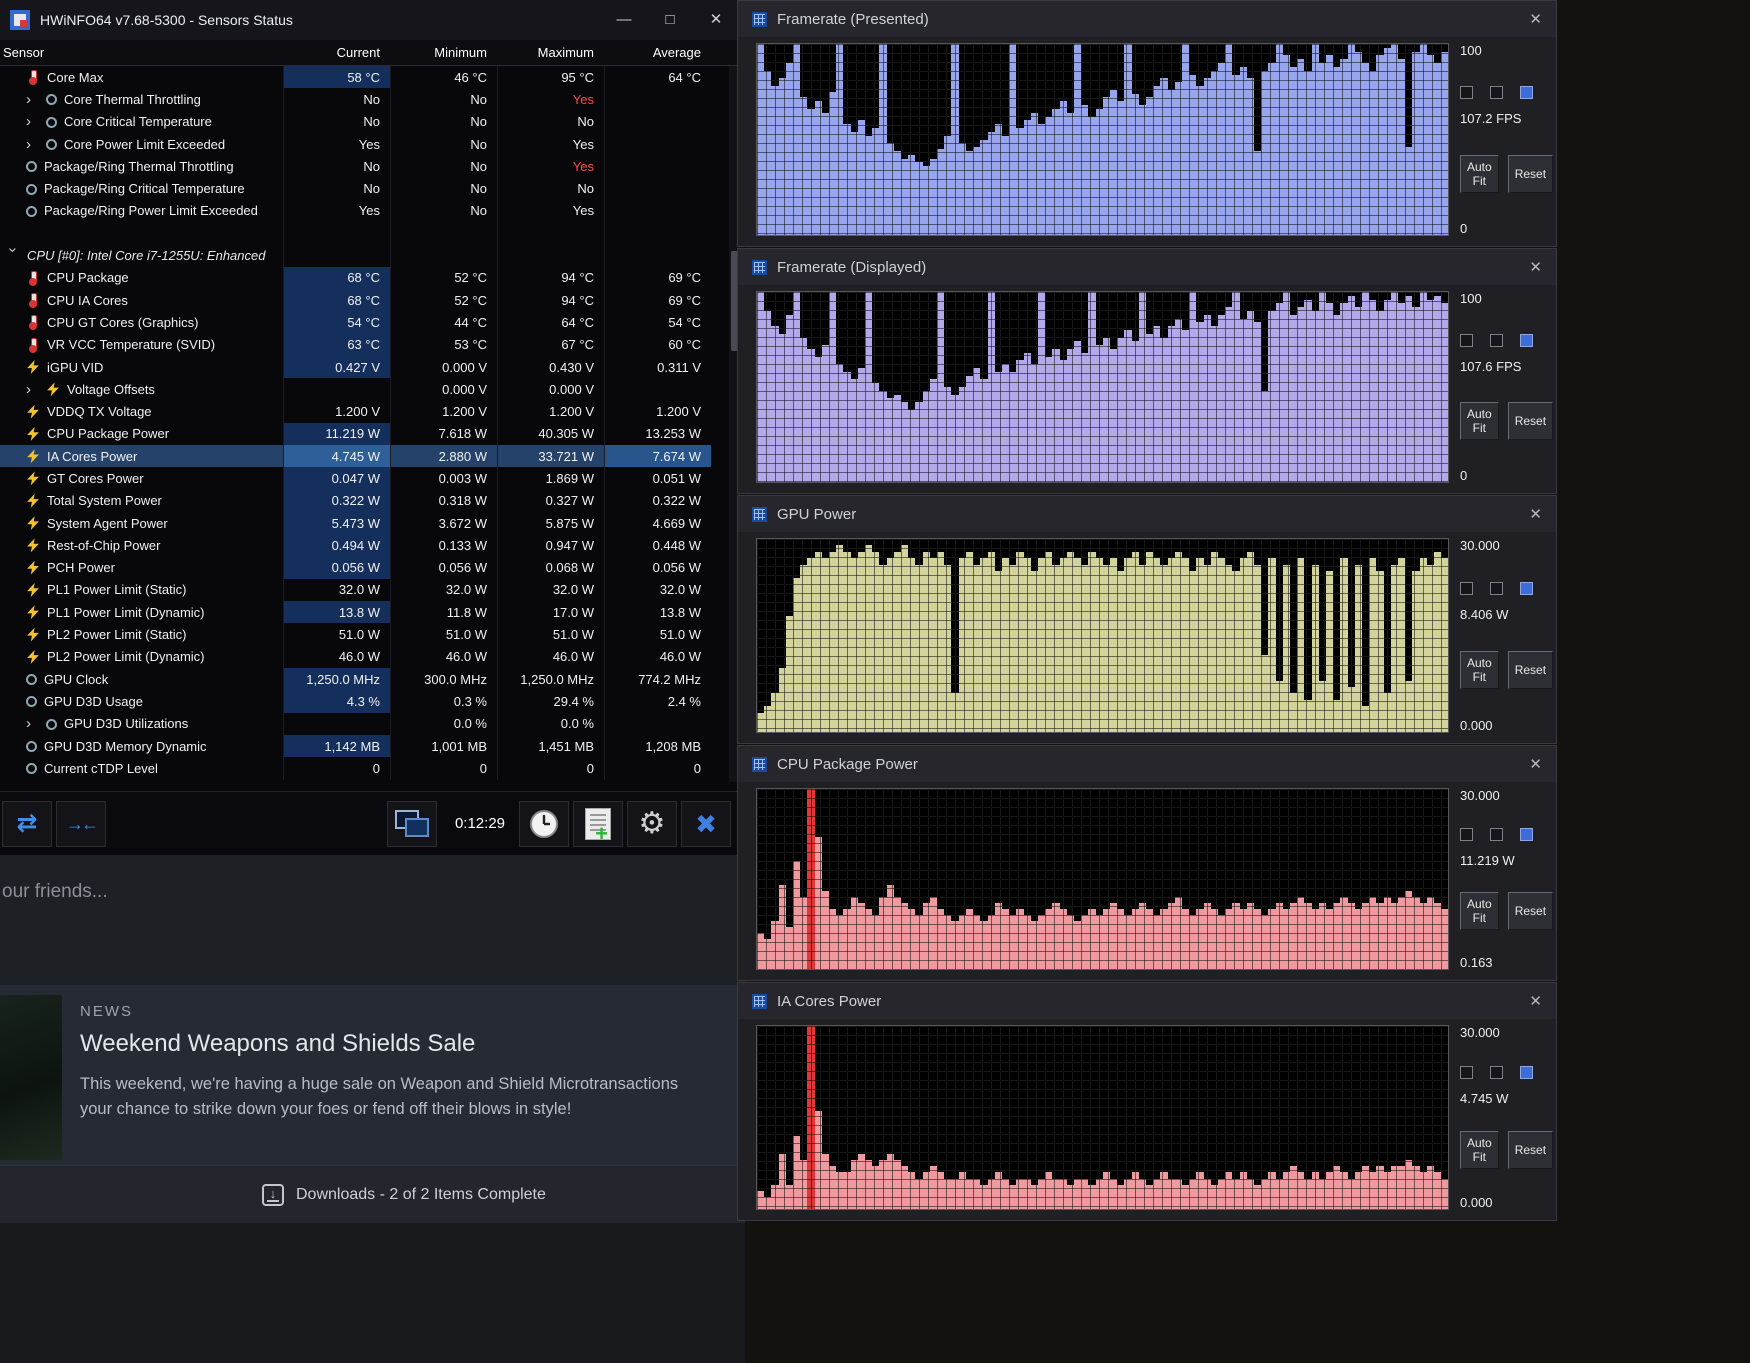  Describe the element at coordinates (550, 52) in the screenshot. I see `column-maximum: Maximum` at that location.